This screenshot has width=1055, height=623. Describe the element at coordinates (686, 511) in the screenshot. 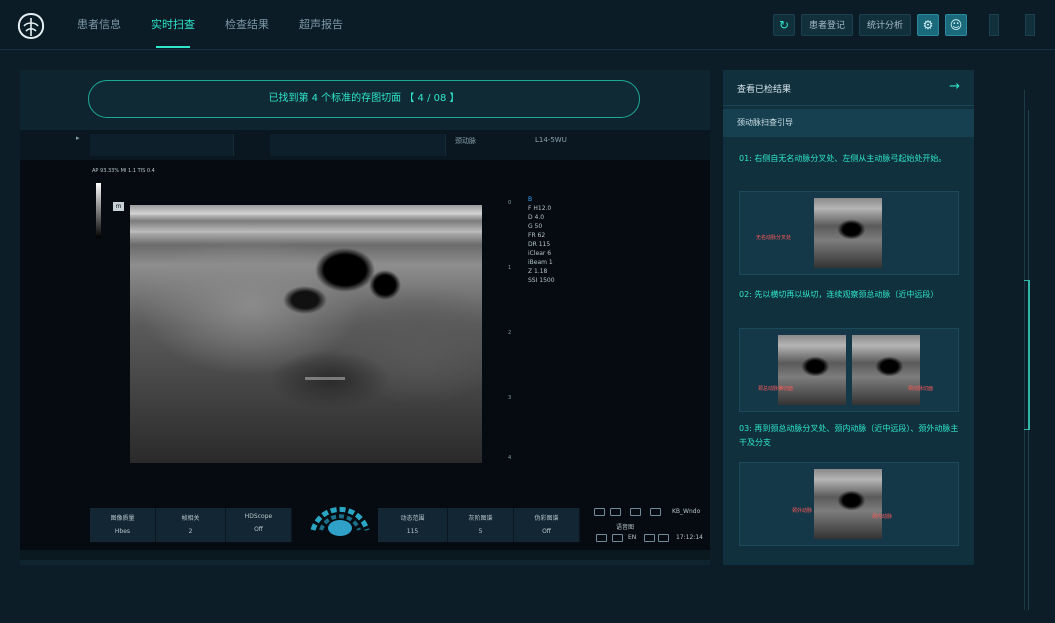

I see `status-label-1: KB_Wndo` at that location.